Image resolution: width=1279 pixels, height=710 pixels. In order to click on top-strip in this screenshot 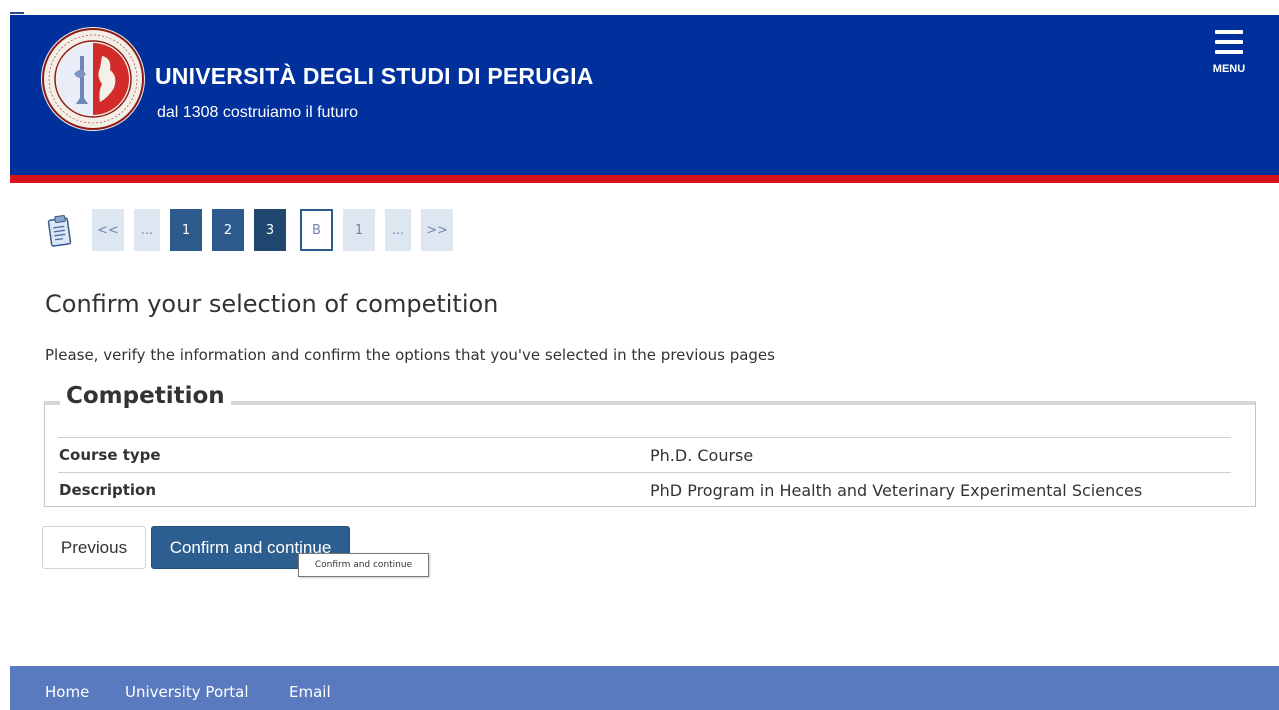, I will do `click(639, 7)`.